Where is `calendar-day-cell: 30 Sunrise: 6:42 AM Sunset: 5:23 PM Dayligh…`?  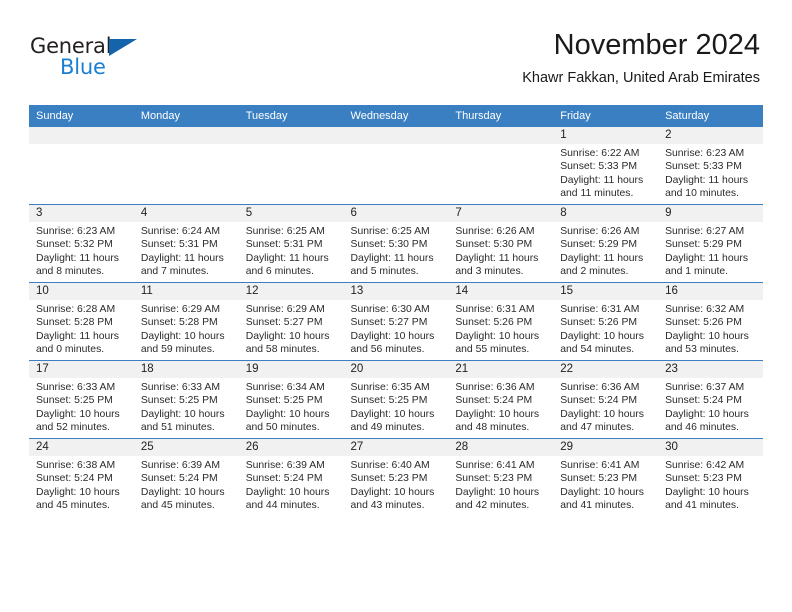
calendar-day-cell: 30 Sunrise: 6:42 AM Sunset: 5:23 PM Dayligh… is located at coordinates (710, 477).